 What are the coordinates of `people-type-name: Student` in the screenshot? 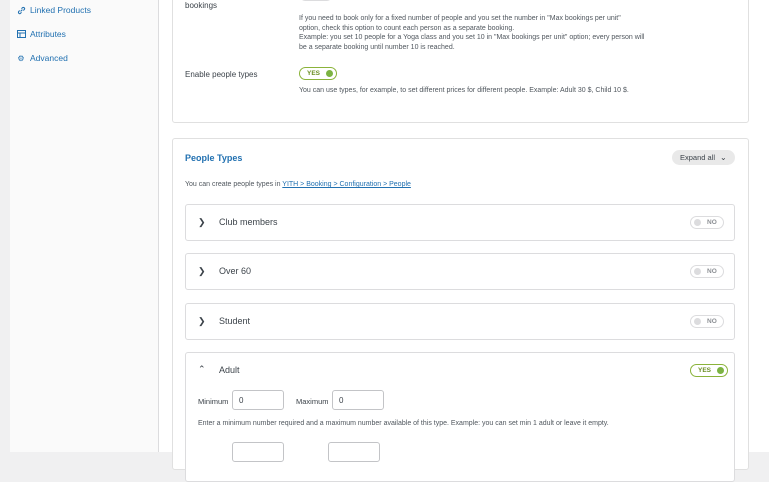 It's located at (235, 321).